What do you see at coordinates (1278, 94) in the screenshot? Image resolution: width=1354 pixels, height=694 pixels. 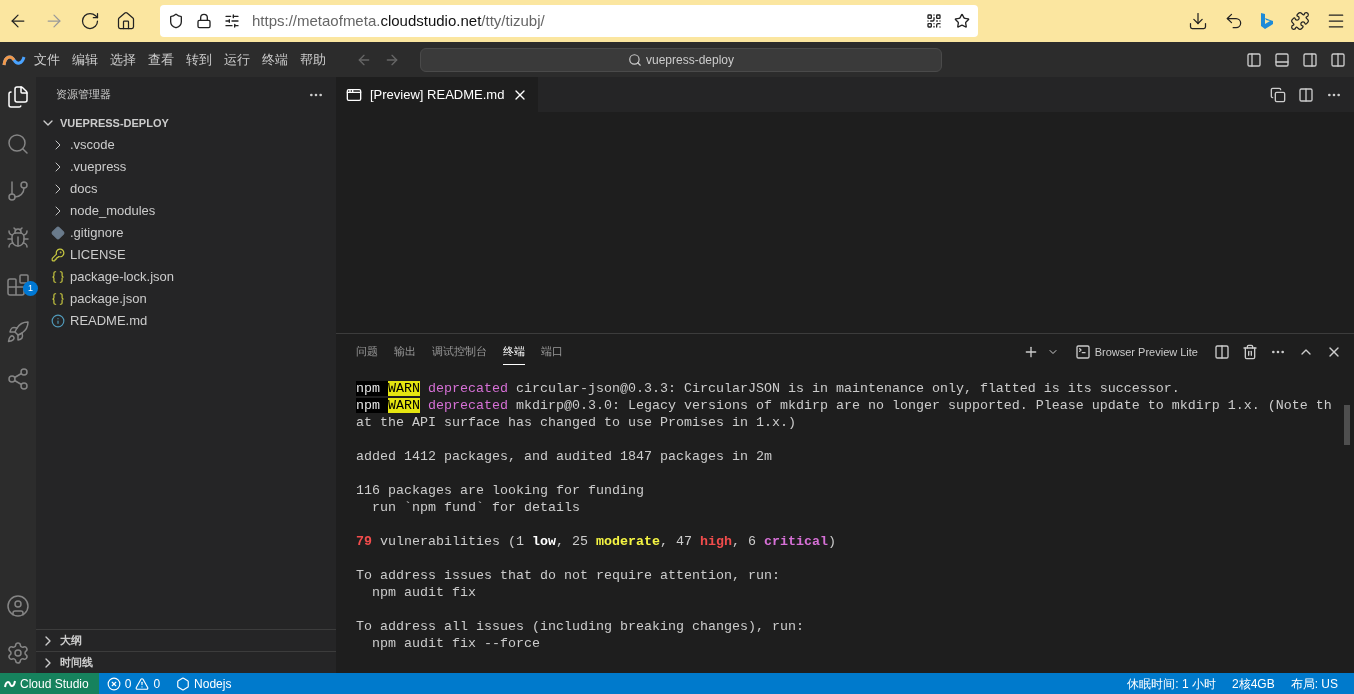 I see `open-source-icon` at bounding box center [1278, 94].